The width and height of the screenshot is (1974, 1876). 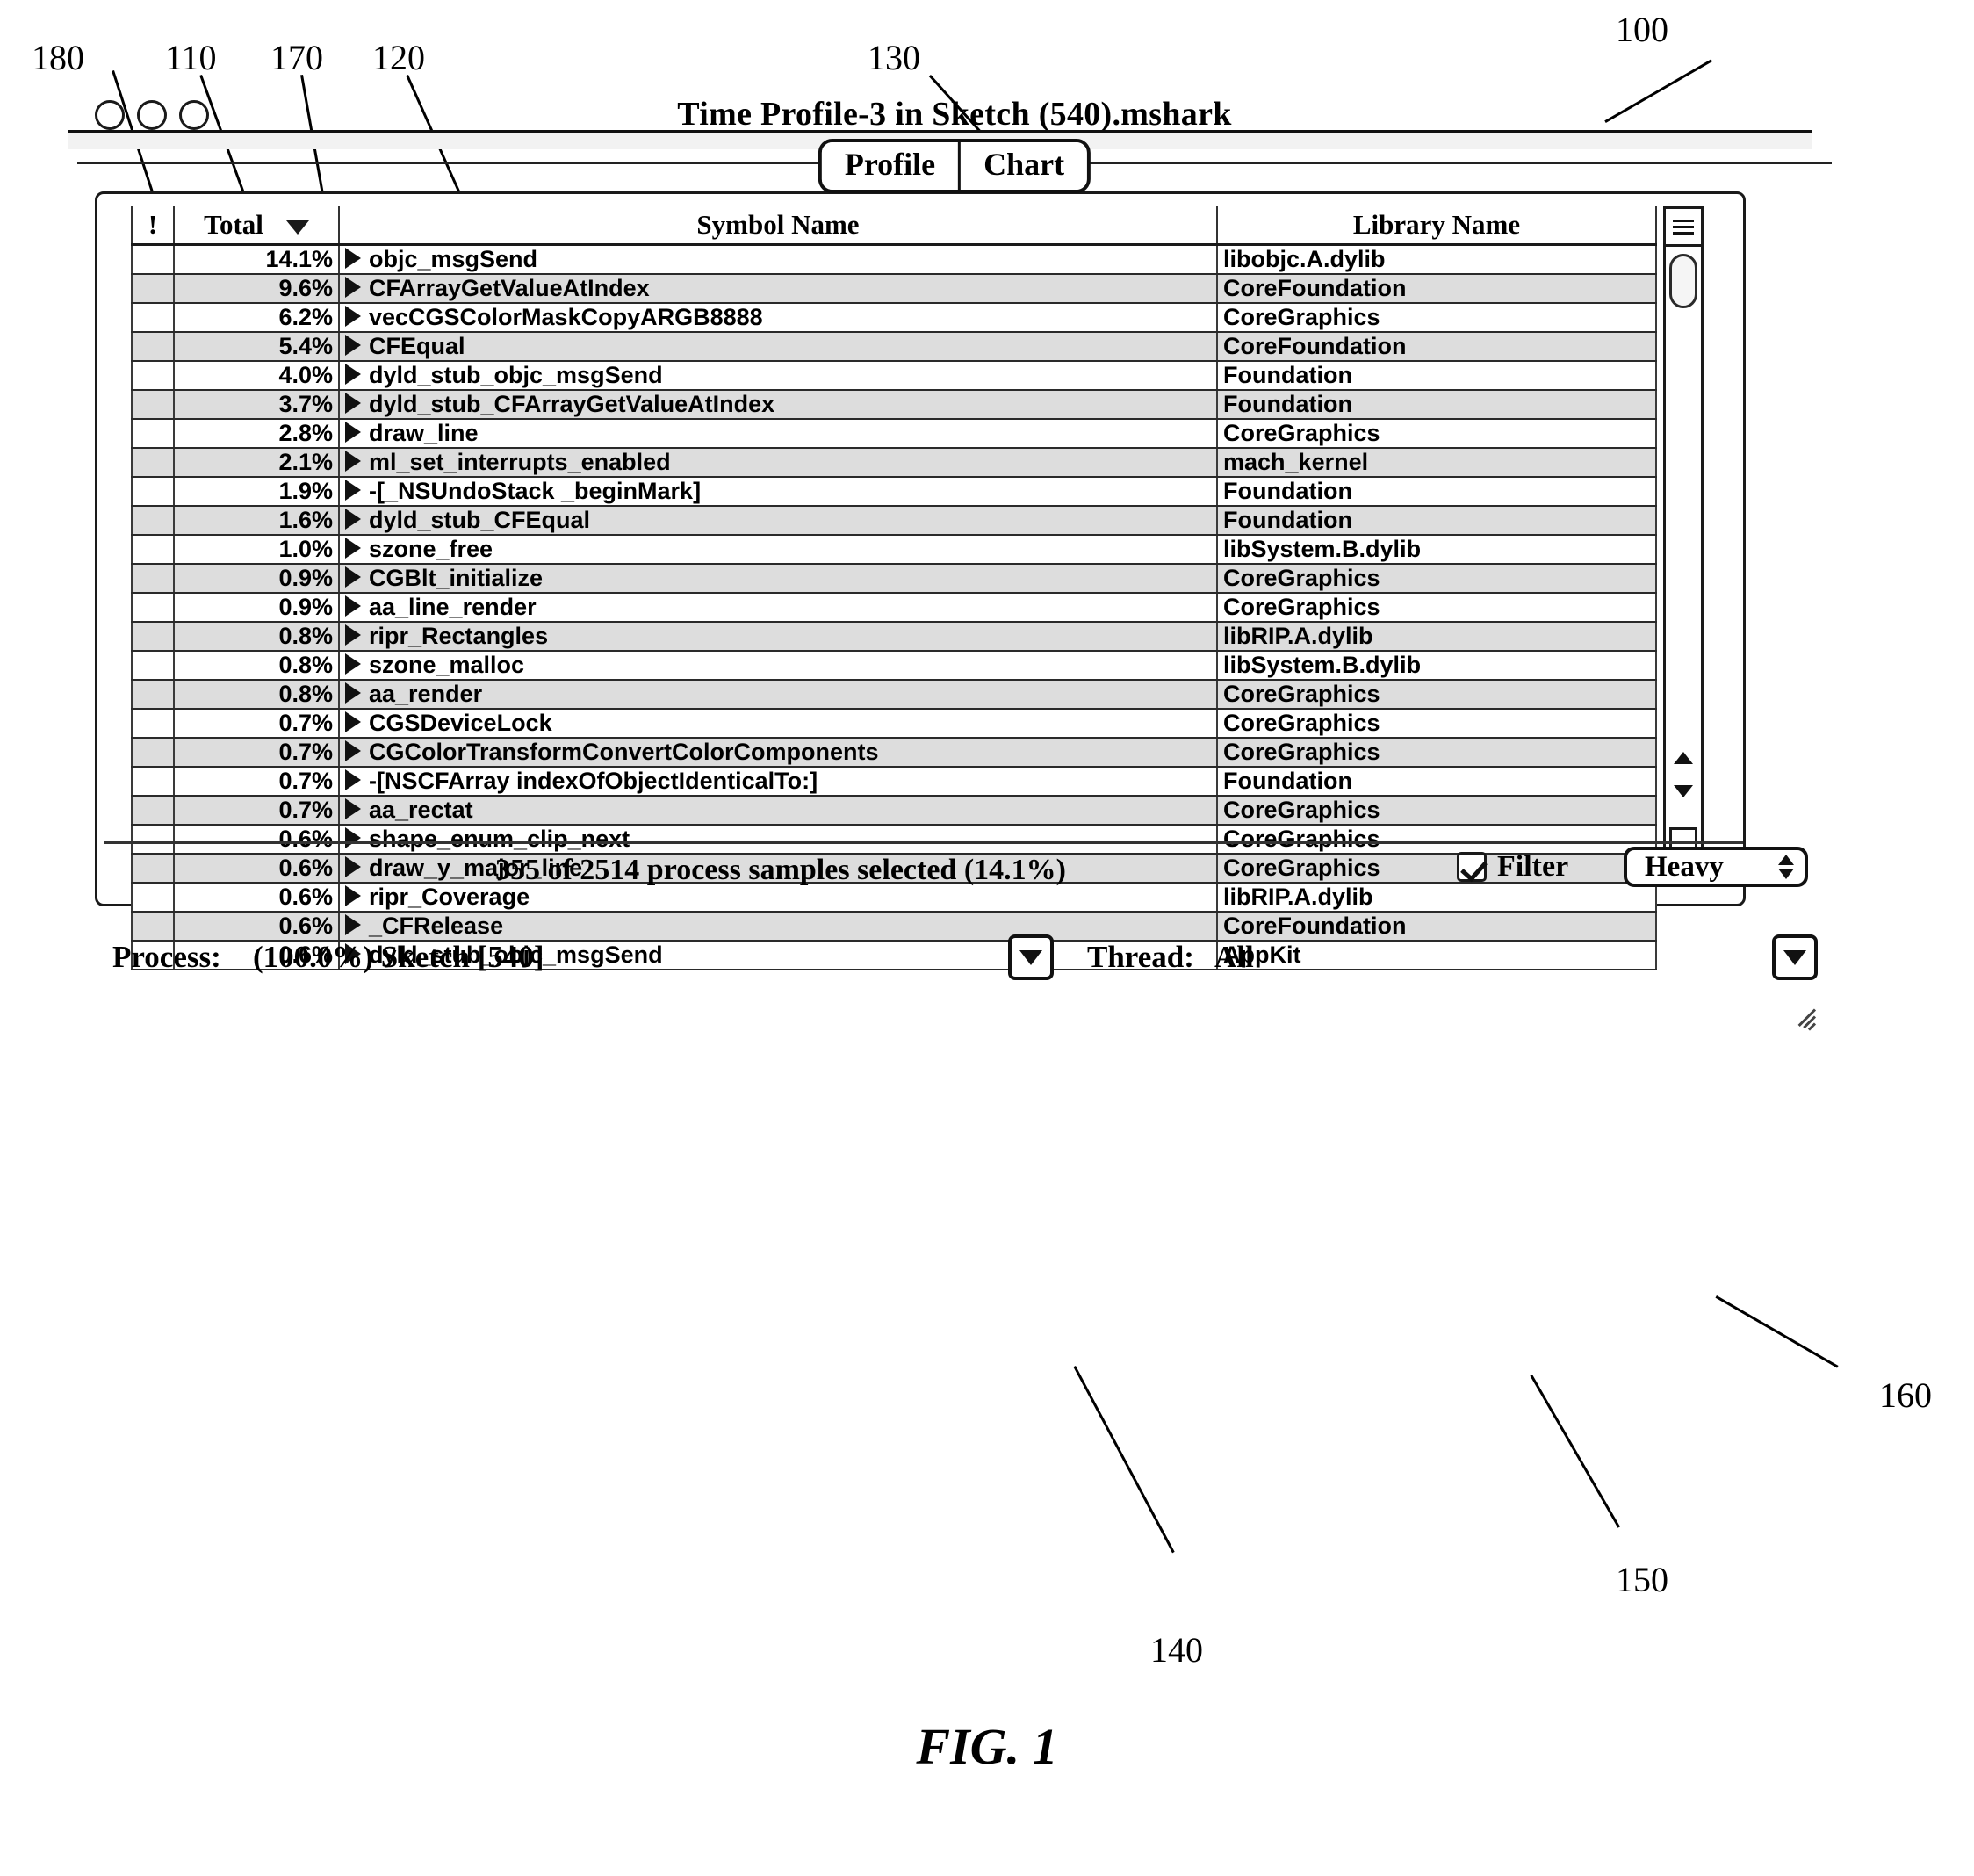 What do you see at coordinates (894, 811) in the screenshot?
I see `table-row: 0.7% aa_rectat CoreGraphics` at bounding box center [894, 811].